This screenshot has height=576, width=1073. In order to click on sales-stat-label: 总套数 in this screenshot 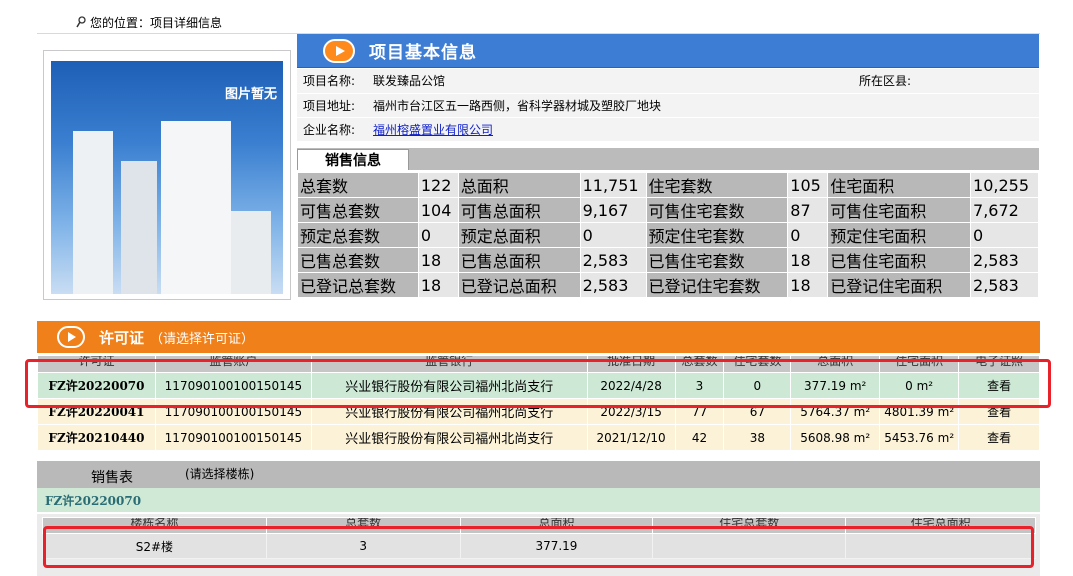, I will do `click(358, 185)`.